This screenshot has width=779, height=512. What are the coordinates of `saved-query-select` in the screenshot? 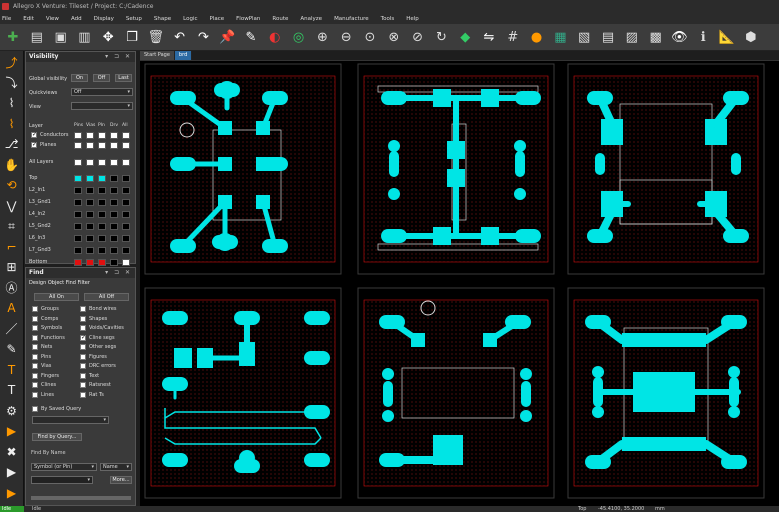 It's located at (70, 420).